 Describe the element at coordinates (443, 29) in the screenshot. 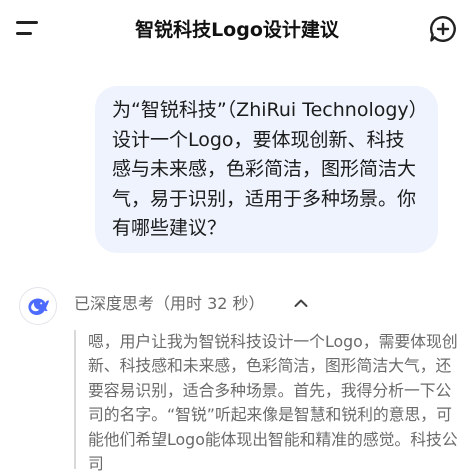

I see `new-chat-icon` at that location.